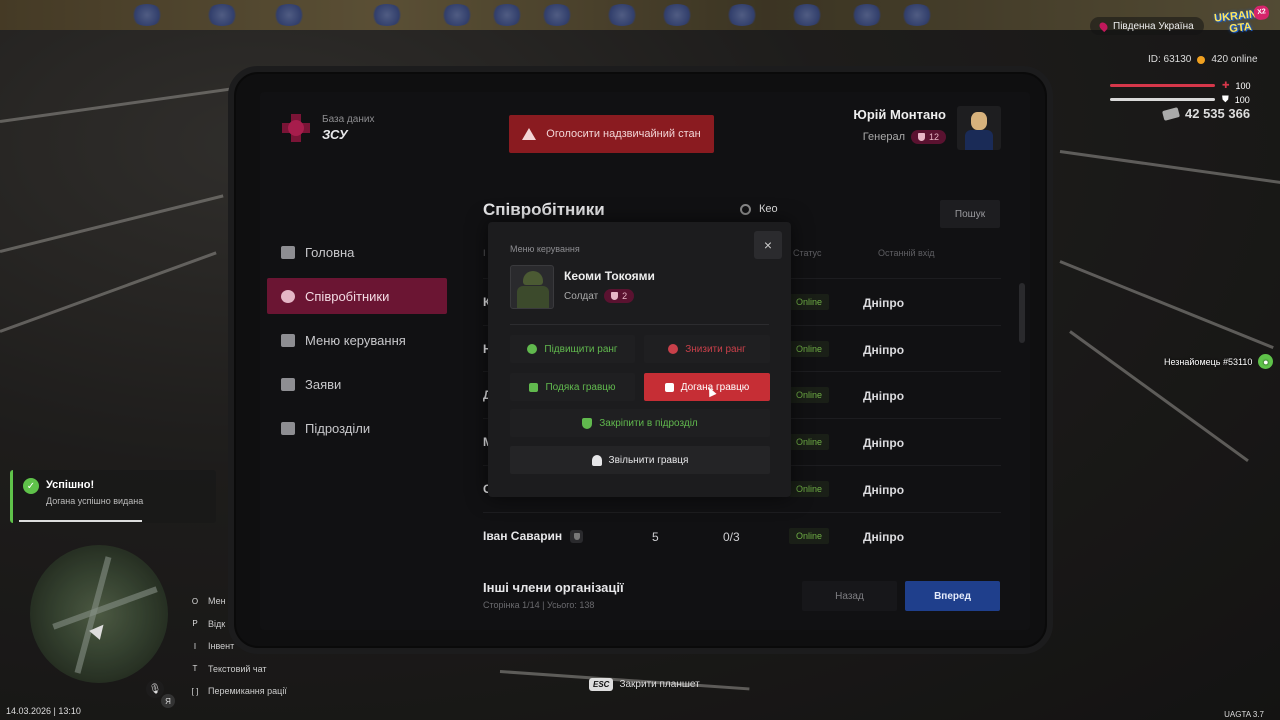  I want to click on user-name: Юрій Монтано, so click(899, 114).